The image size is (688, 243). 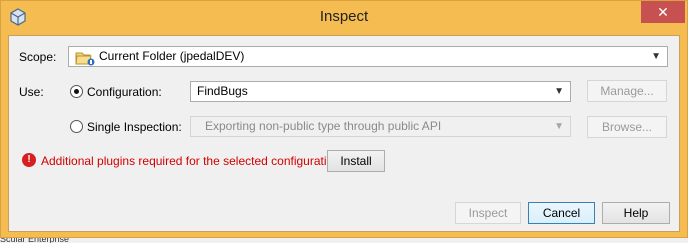 I want to click on error-icon: !, so click(x=29, y=160).